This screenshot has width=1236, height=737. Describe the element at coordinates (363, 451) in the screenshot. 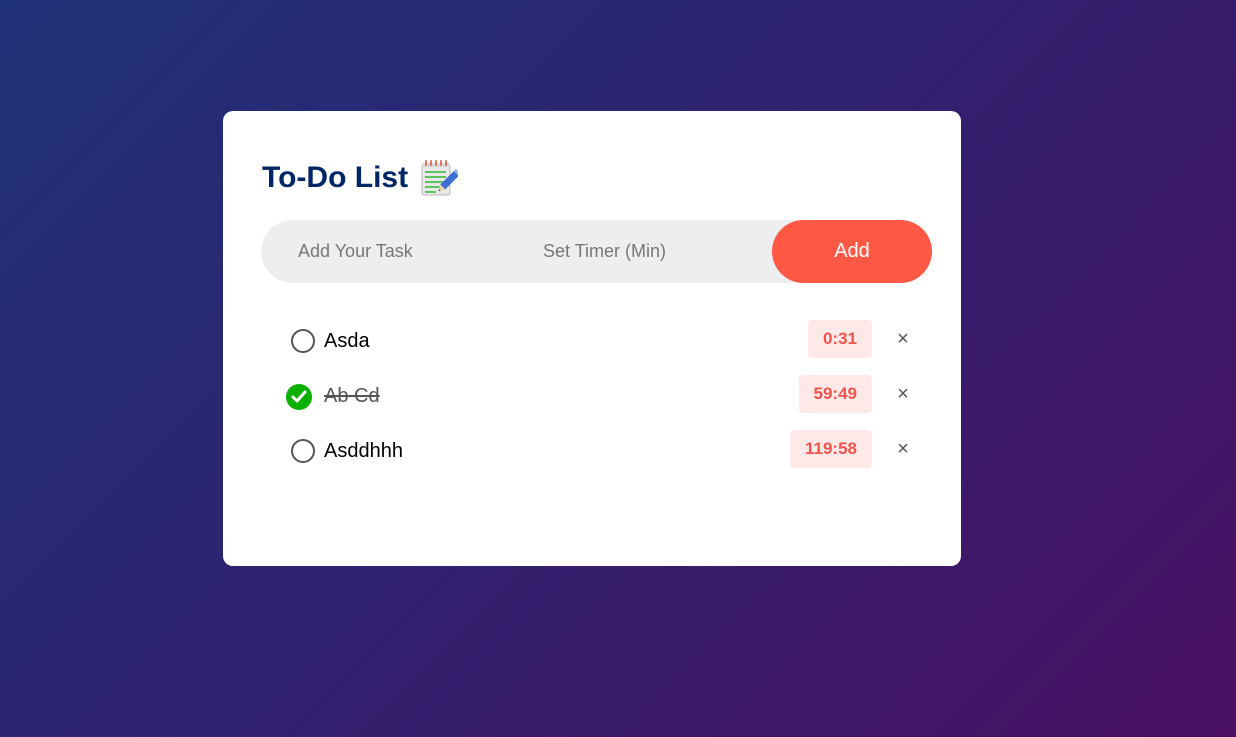

I see `task-label: Asddhhh` at that location.